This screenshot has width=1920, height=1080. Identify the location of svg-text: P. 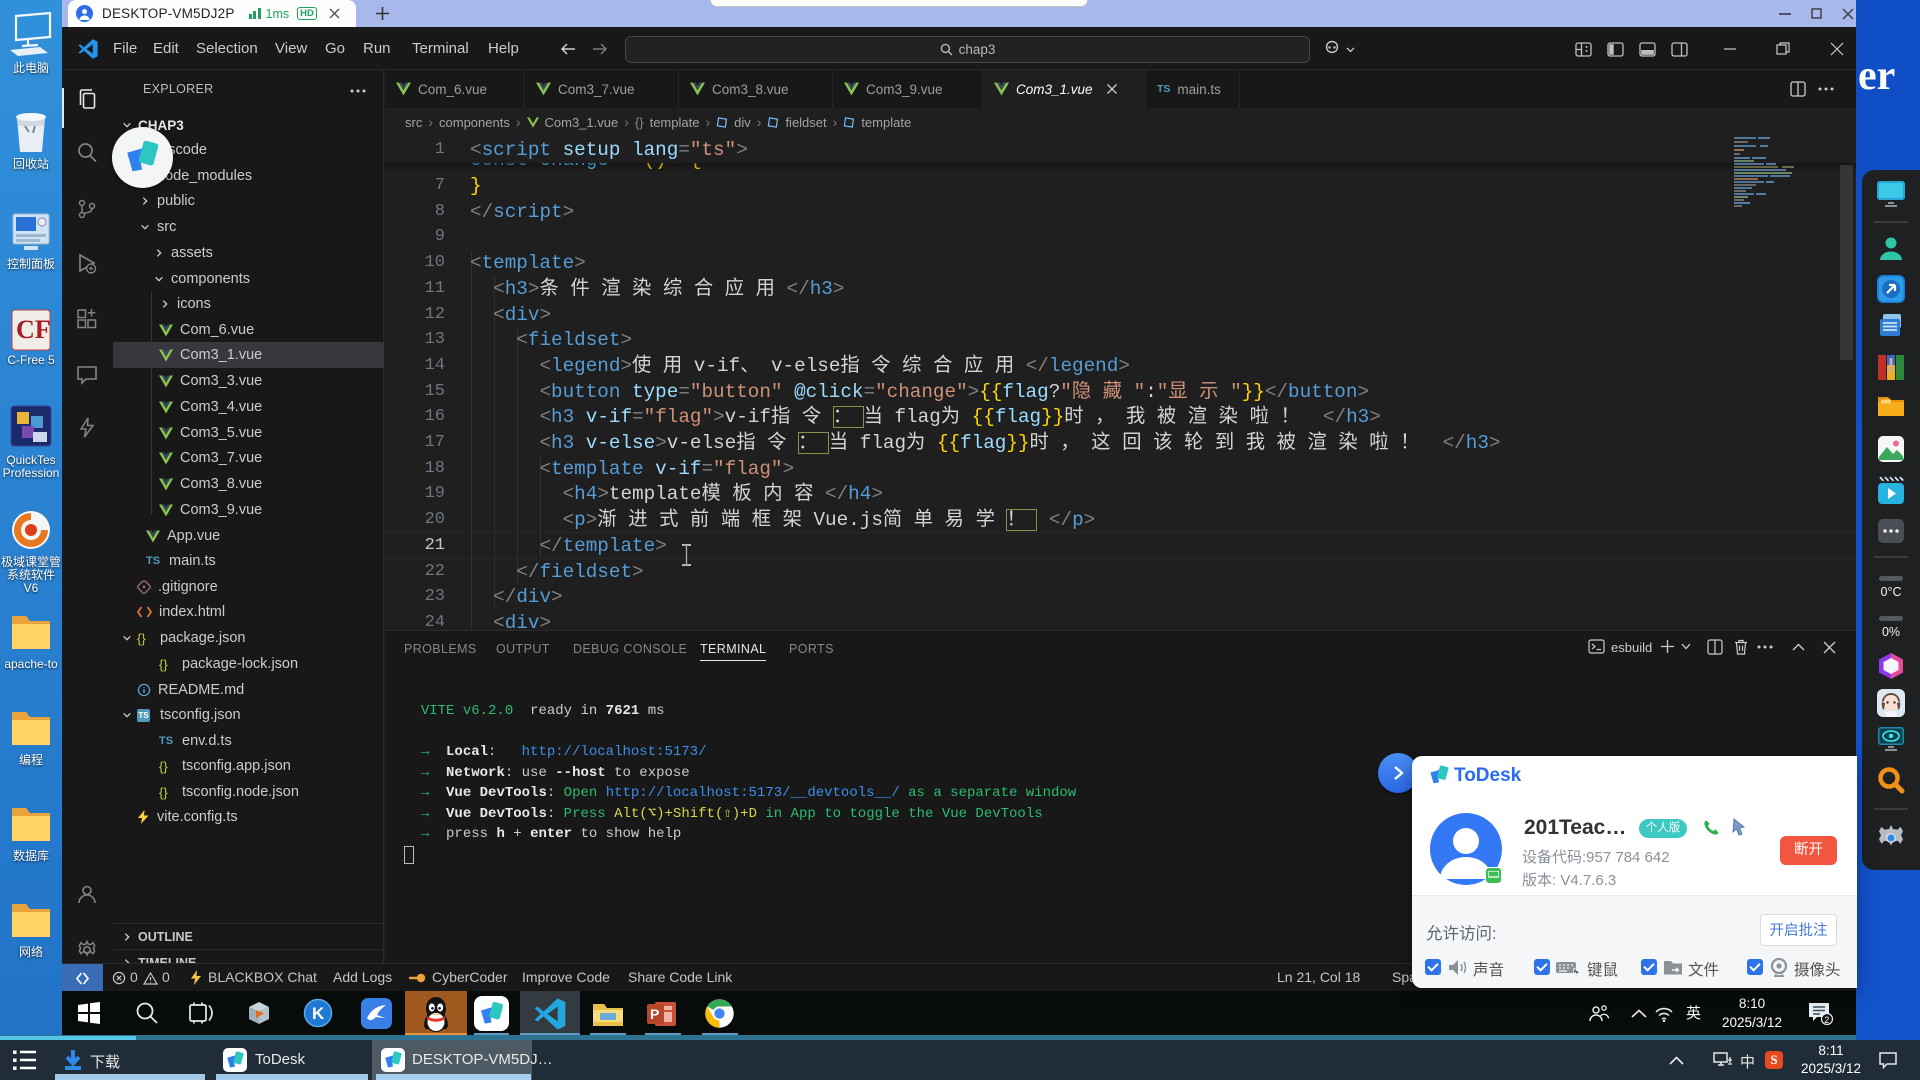
(654, 1014).